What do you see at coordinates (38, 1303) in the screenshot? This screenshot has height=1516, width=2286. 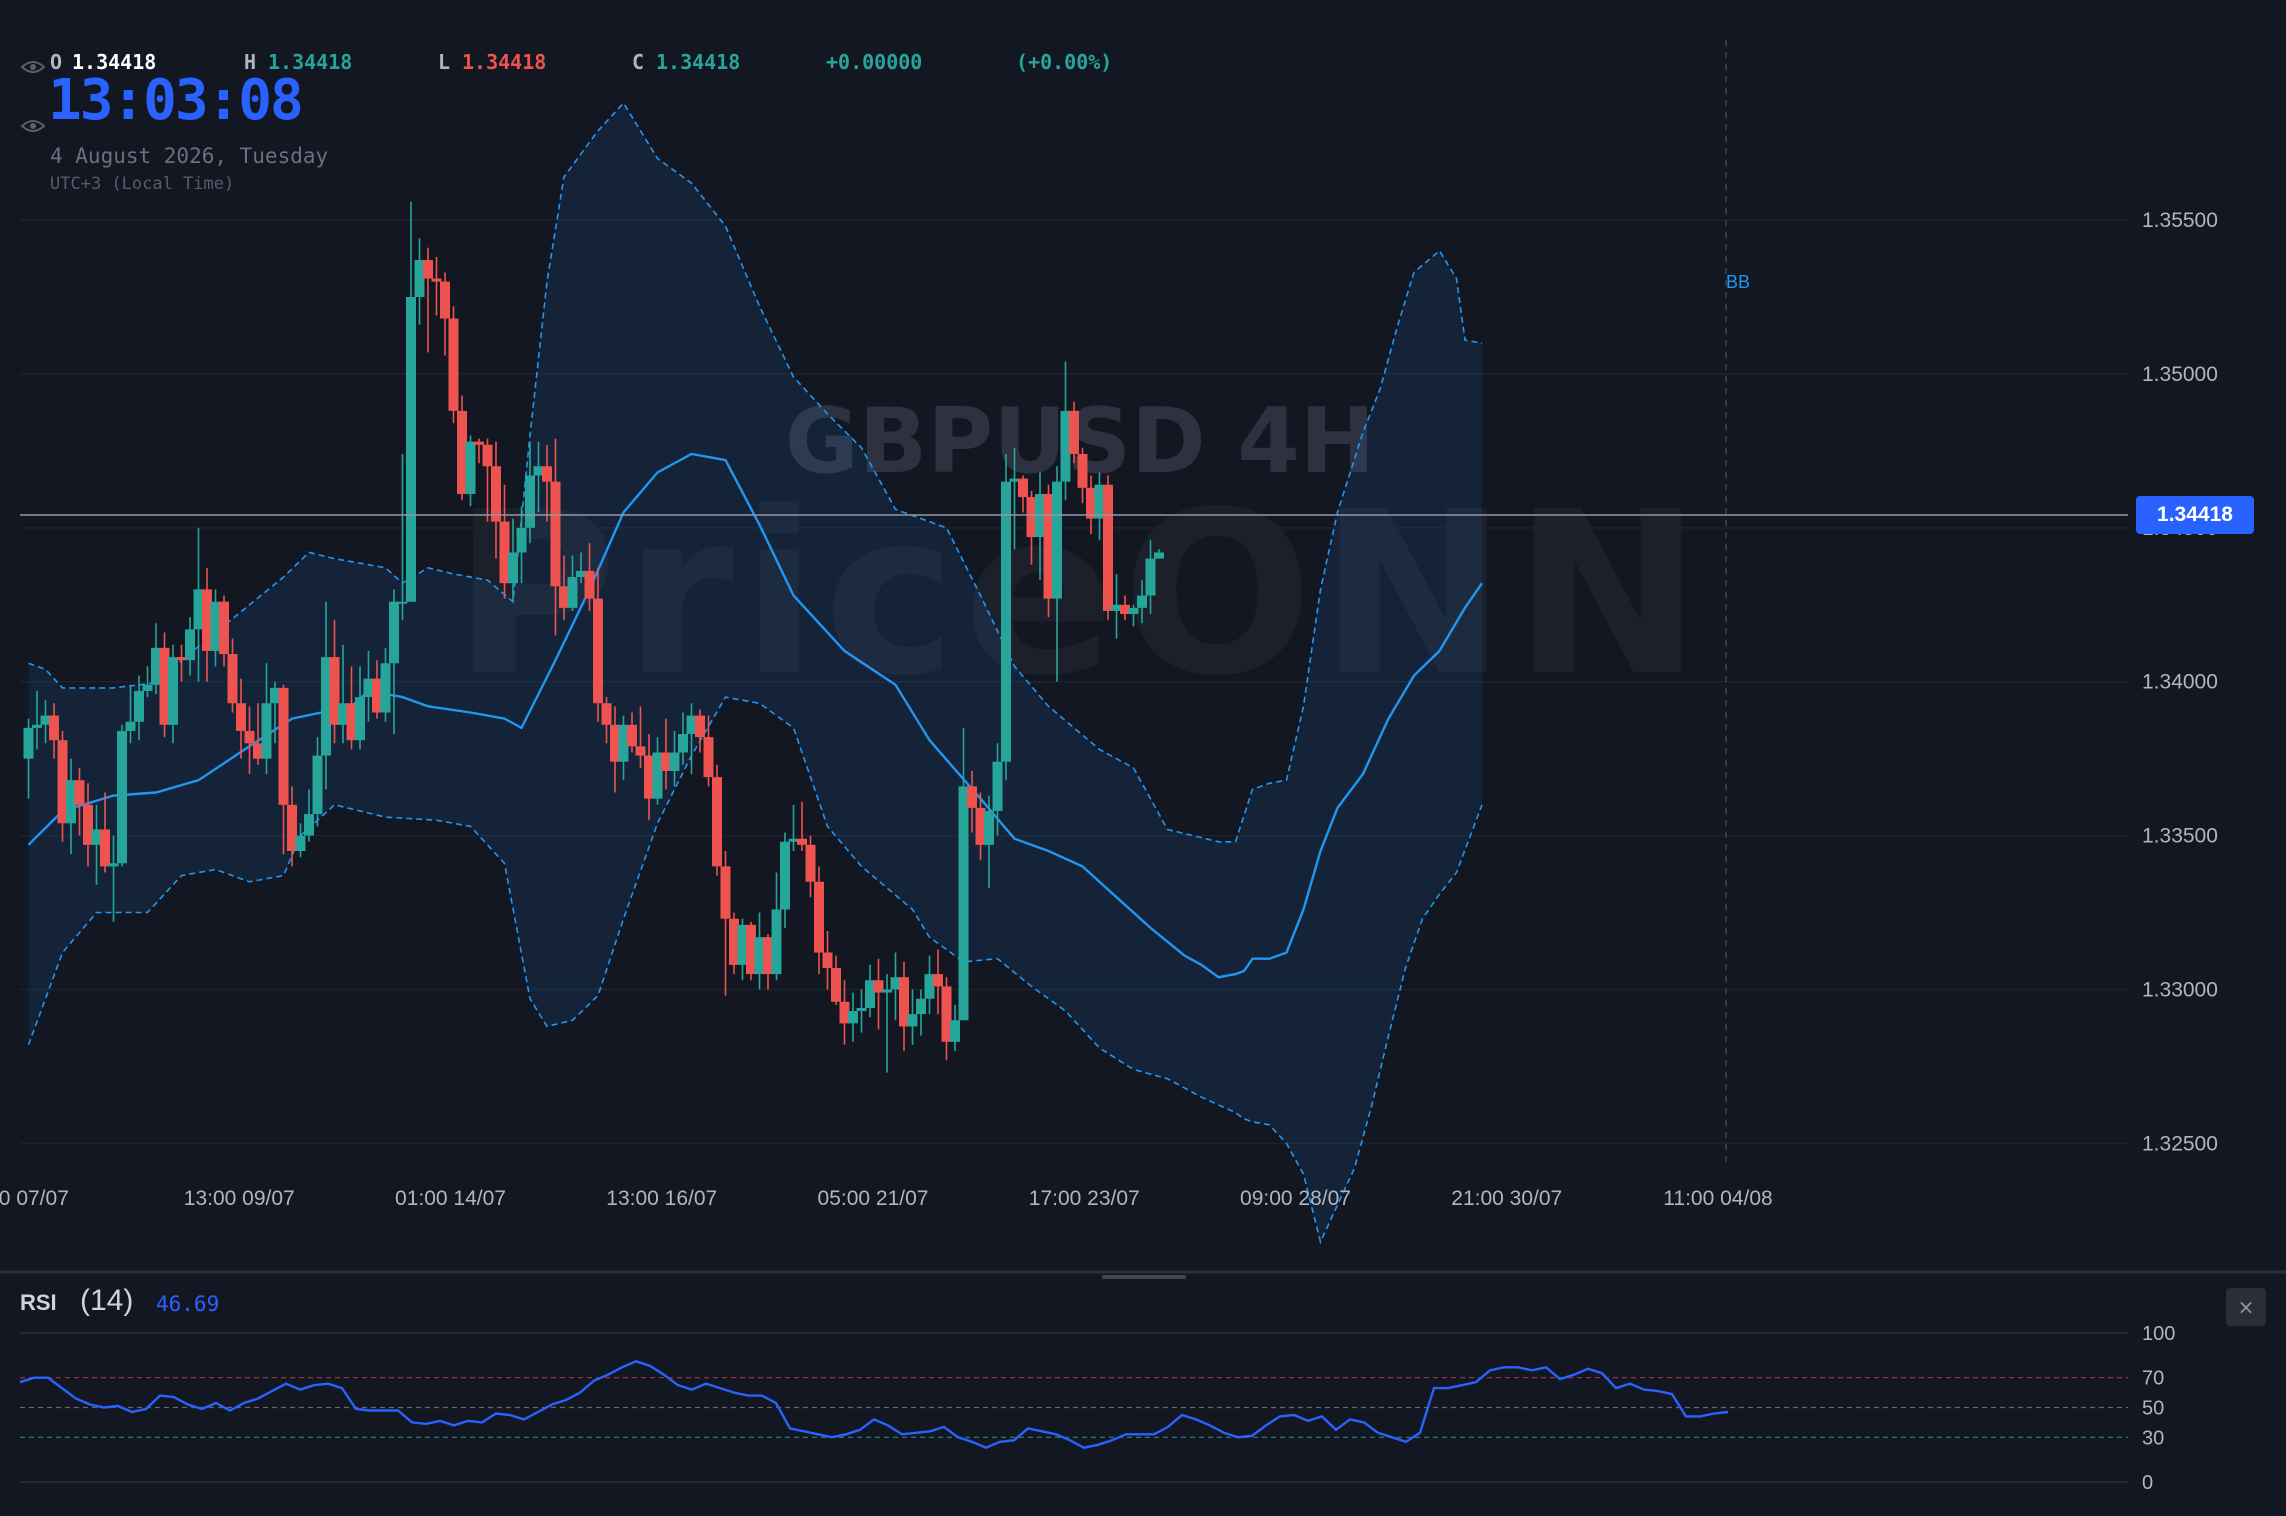 I see `rsi-title: RSI` at bounding box center [38, 1303].